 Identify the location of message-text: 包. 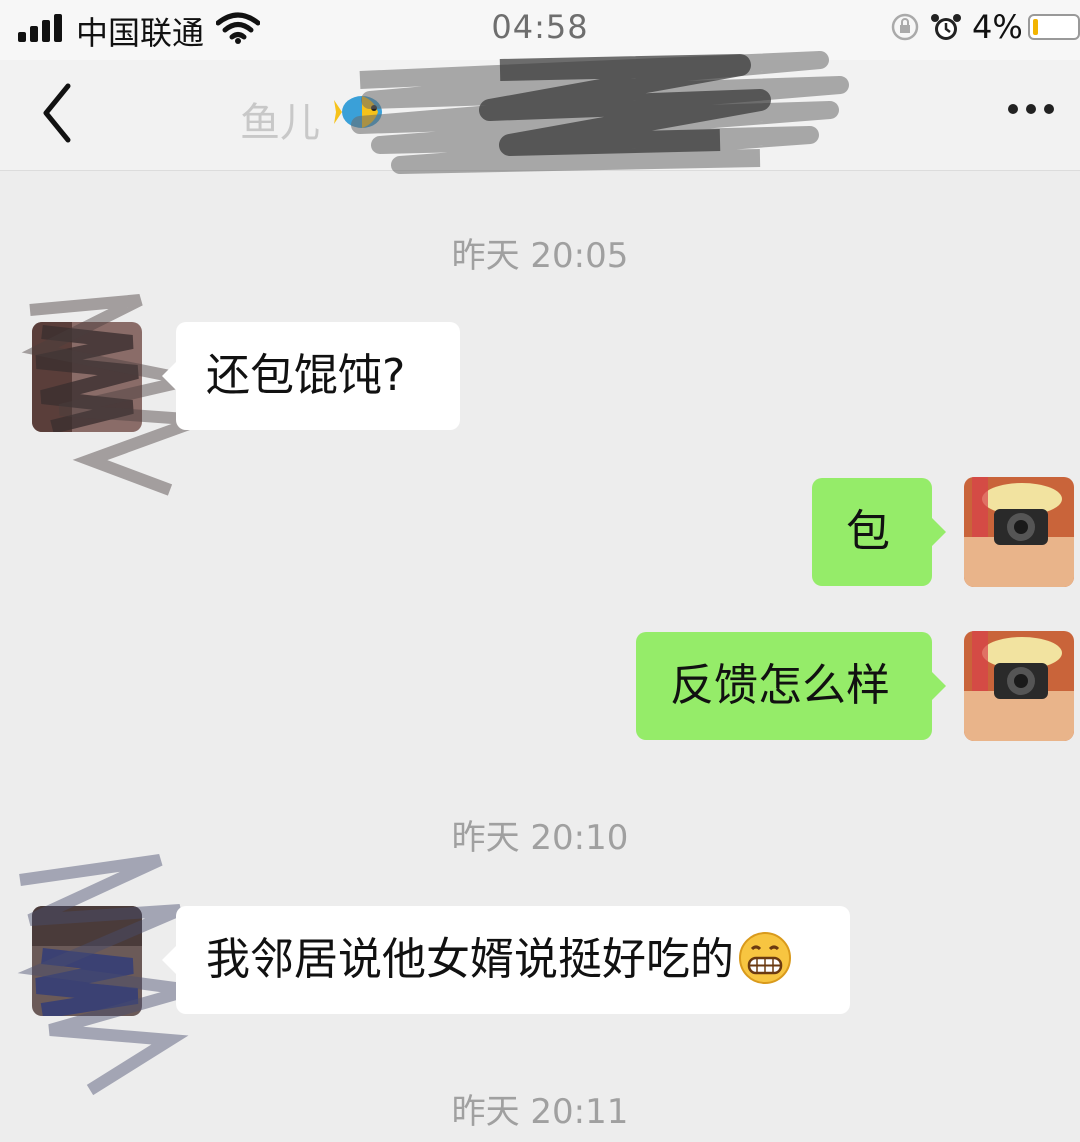
(868, 531).